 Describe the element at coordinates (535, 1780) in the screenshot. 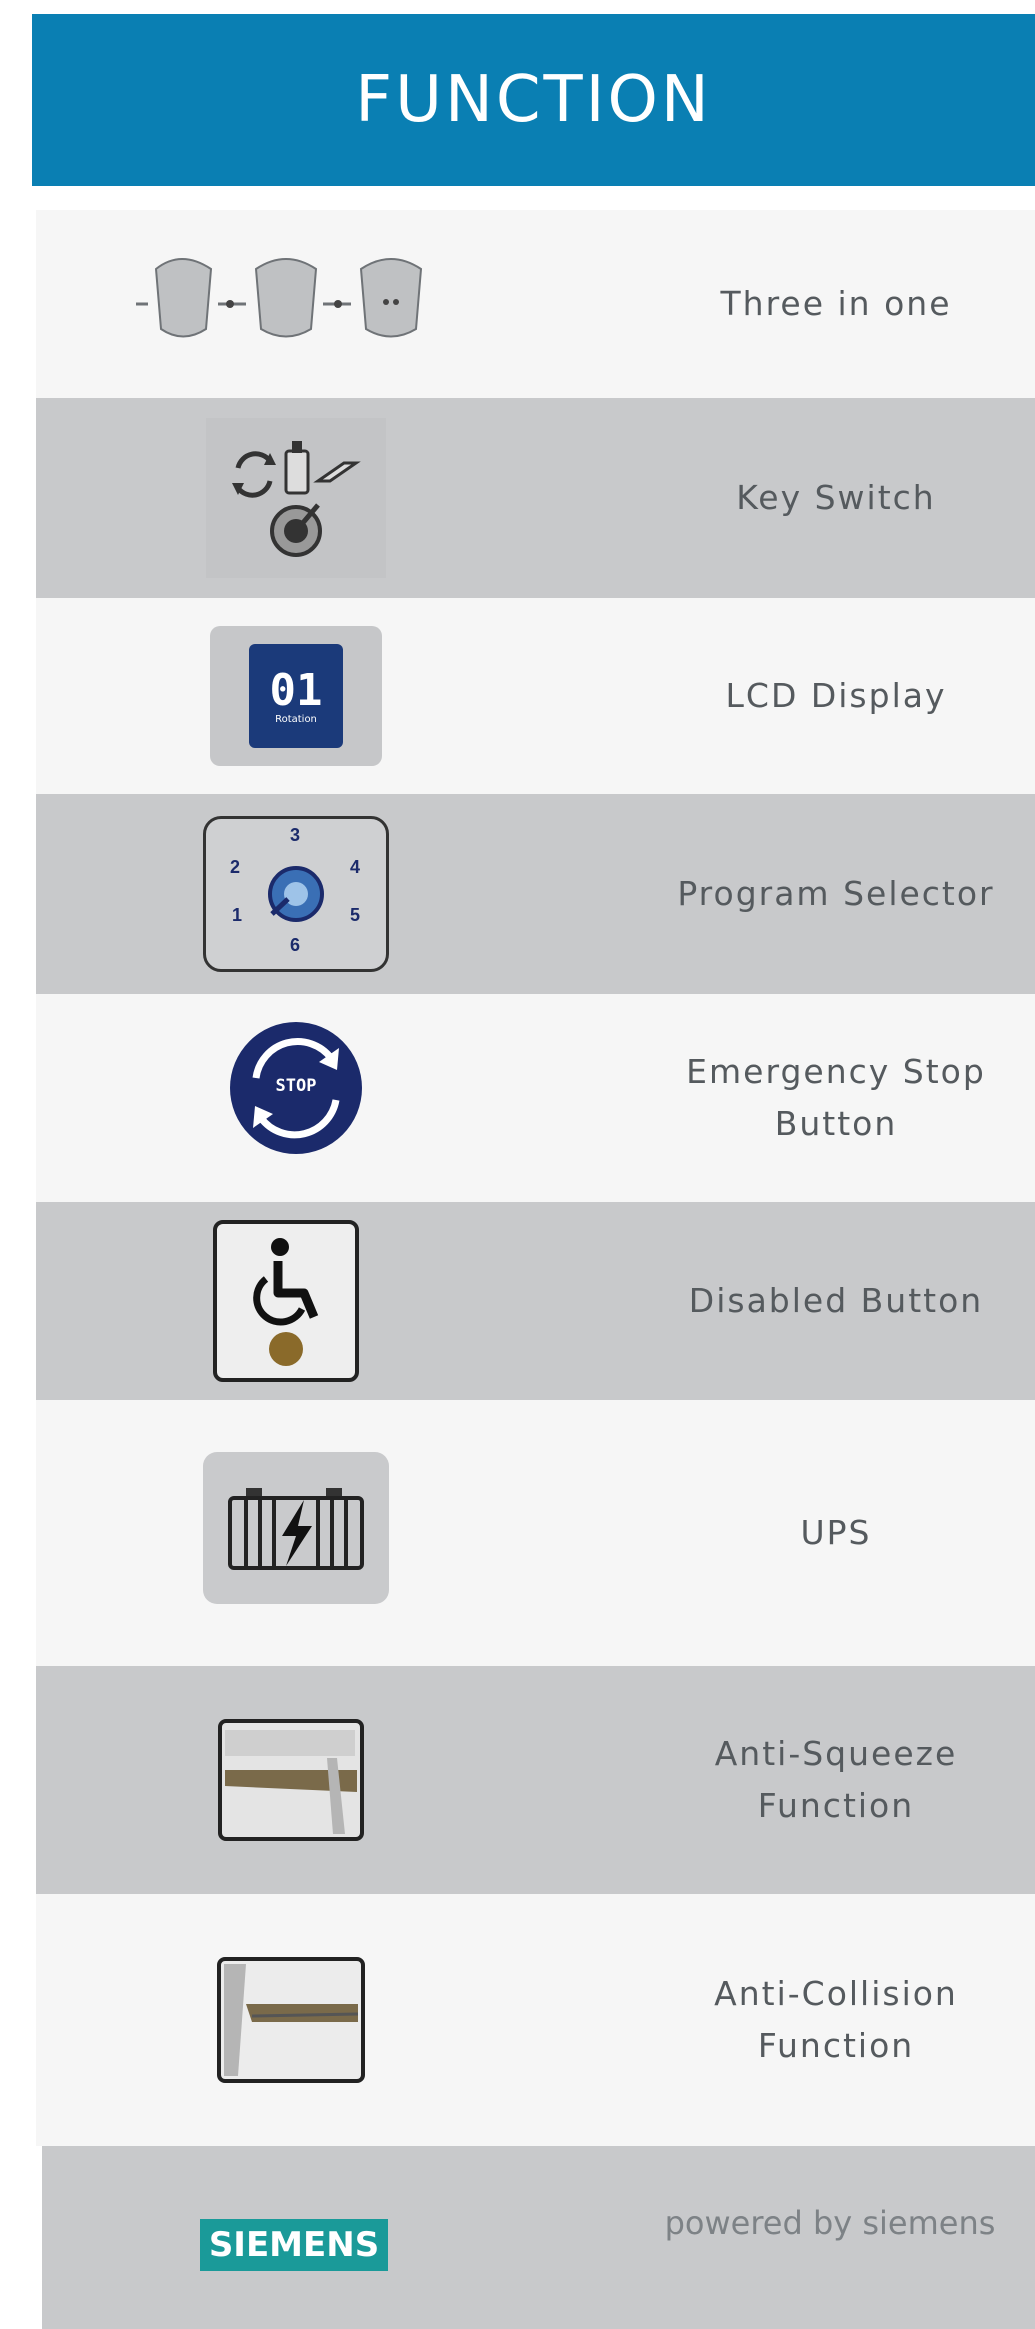

I see `feature-row-anti-squeeze: Anti-Squeeze Function` at that location.